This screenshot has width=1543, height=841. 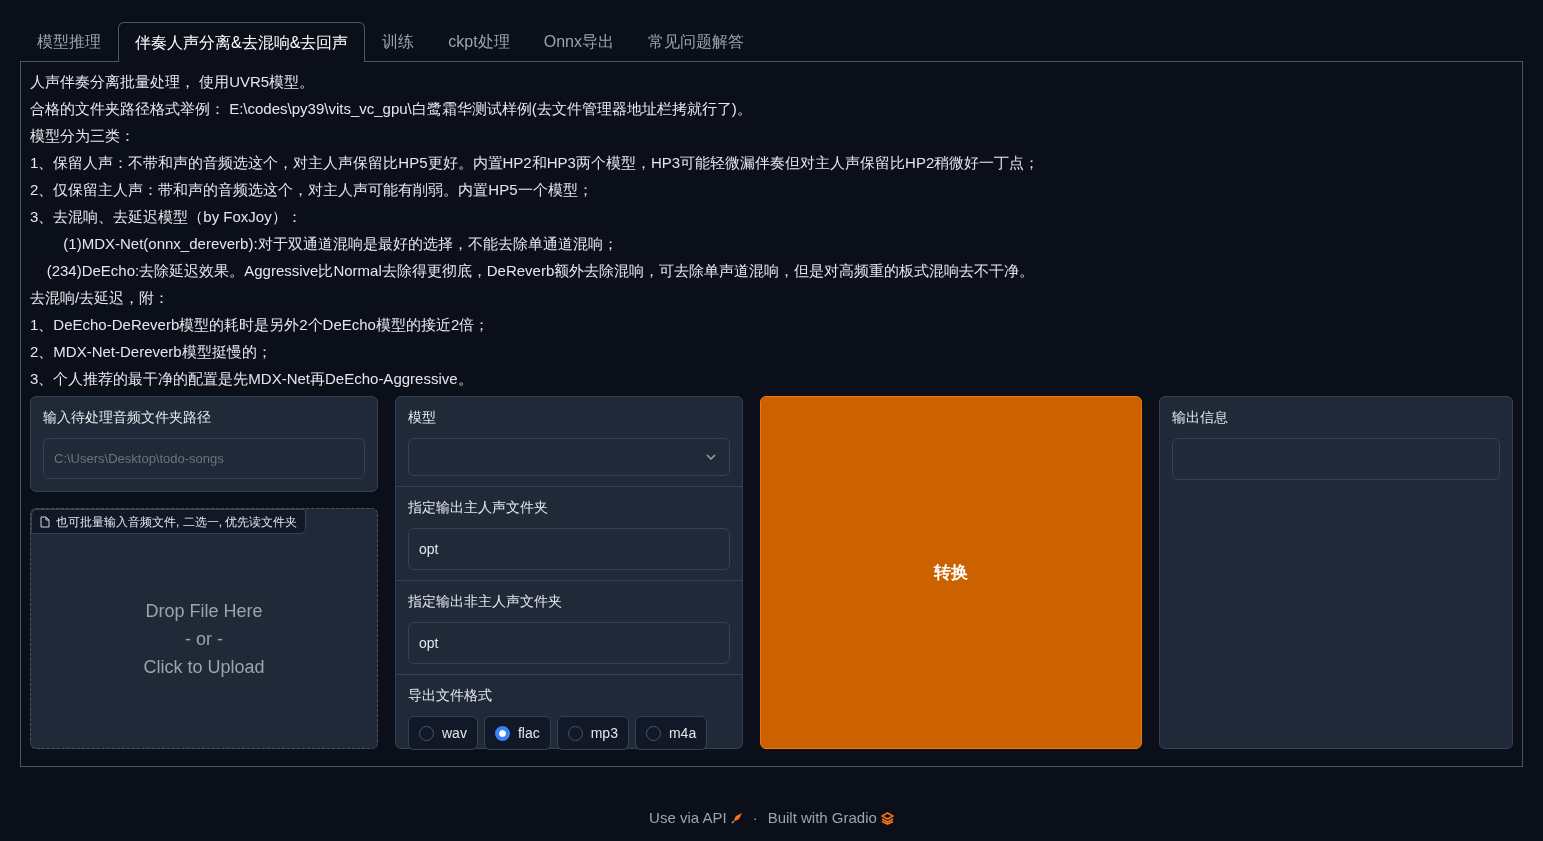 I want to click on drop-text: Click to Upload, so click(x=204, y=667).